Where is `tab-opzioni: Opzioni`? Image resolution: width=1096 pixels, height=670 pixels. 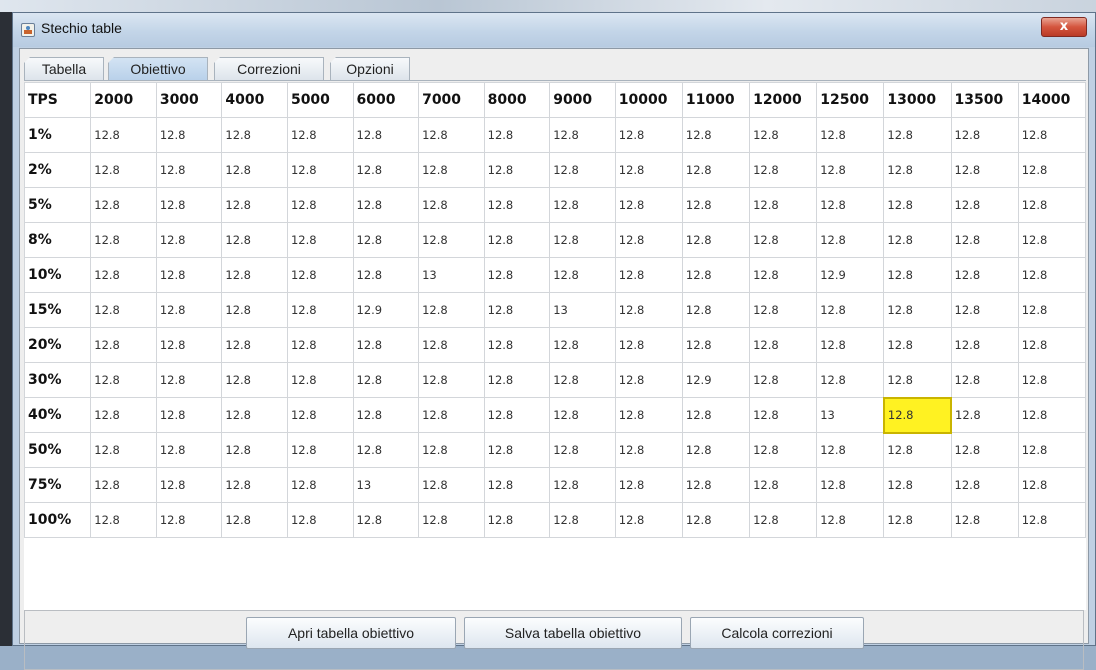
tab-opzioni: Opzioni is located at coordinates (370, 68).